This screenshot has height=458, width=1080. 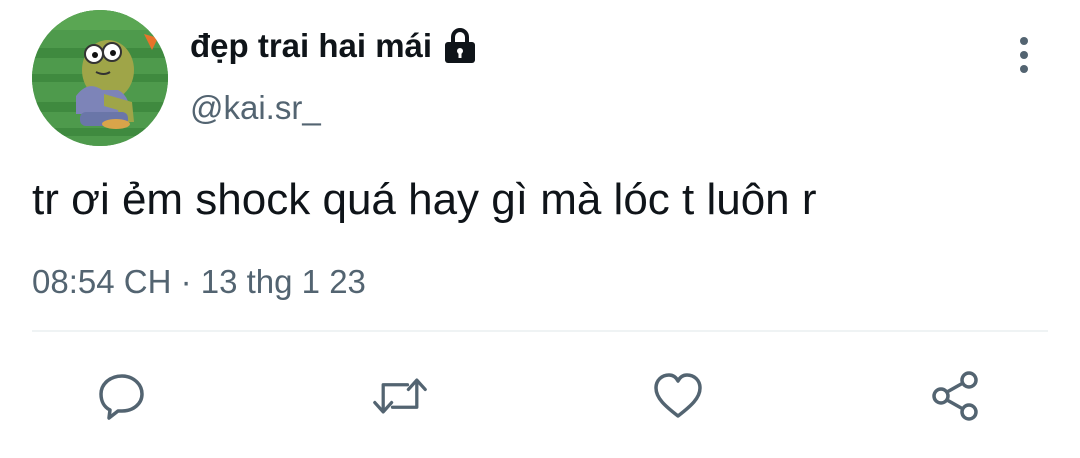 I want to click on user-handle: @kai.sr_, so click(x=255, y=108).